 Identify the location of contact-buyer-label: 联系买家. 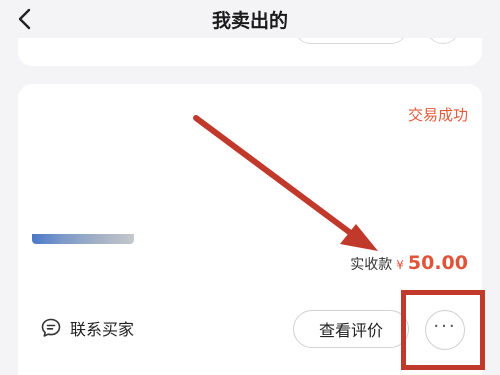
(102, 329).